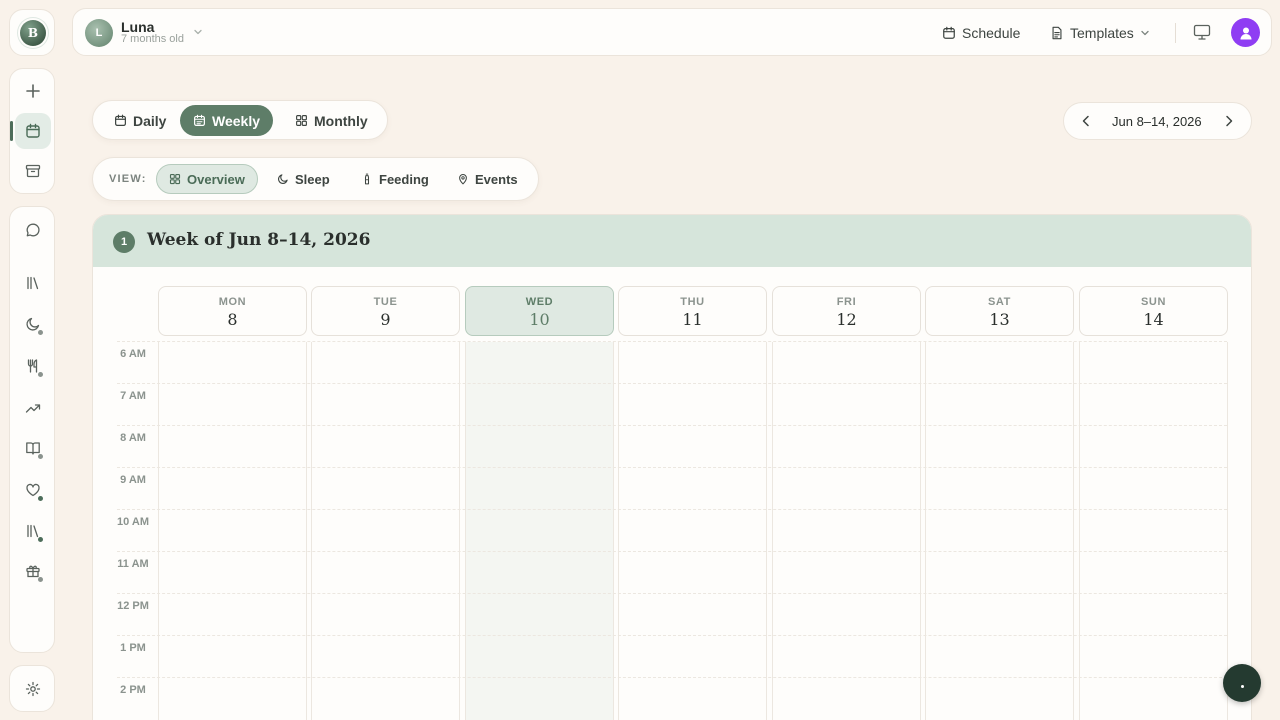  I want to click on day-header-fri: FRI 12, so click(846, 311).